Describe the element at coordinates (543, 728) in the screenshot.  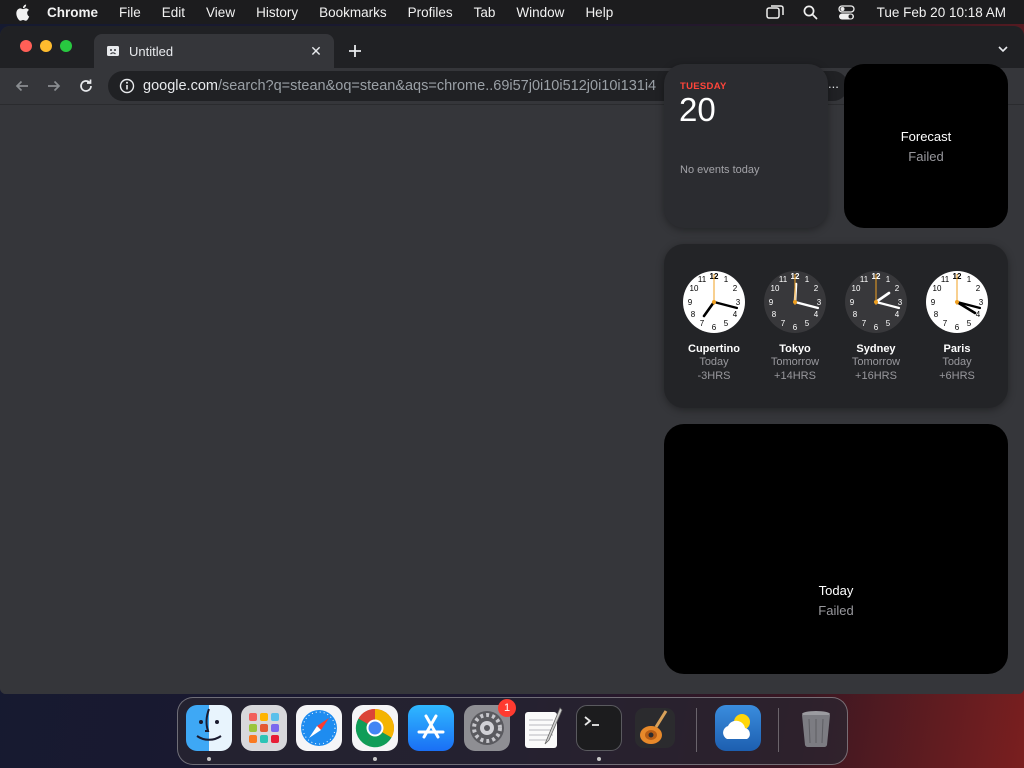
I see `textedit-icon` at that location.